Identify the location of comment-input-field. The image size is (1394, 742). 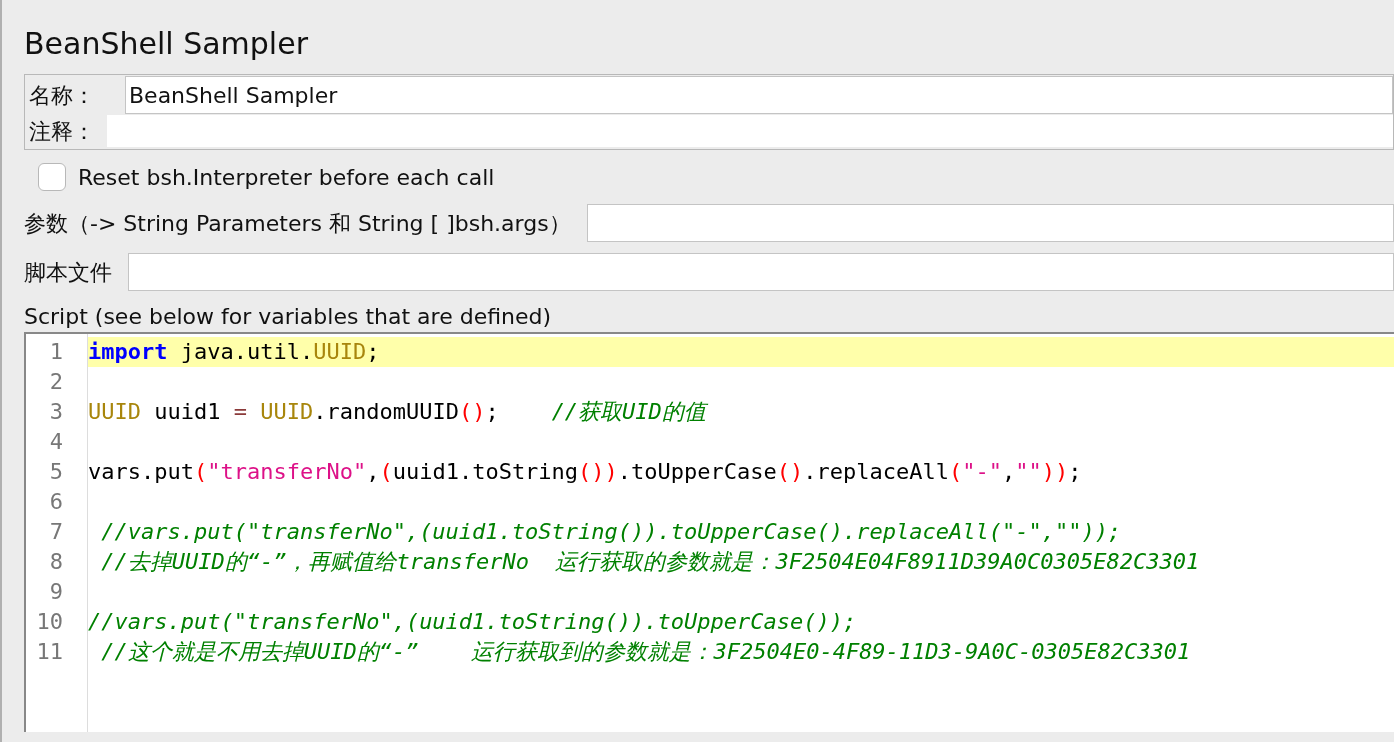
(750, 131).